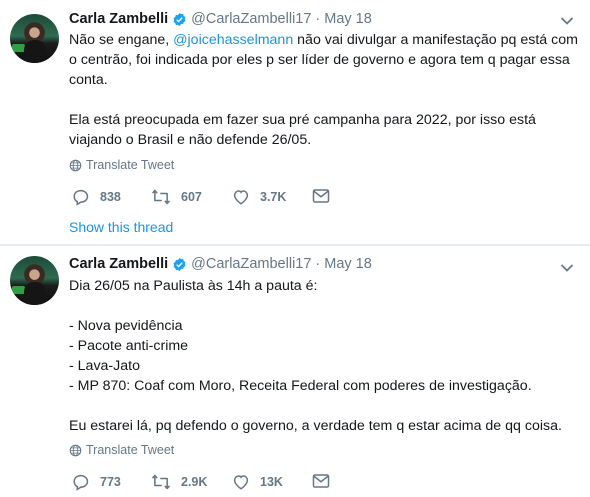 The image size is (590, 497). I want to click on reply-button: 773, so click(96, 482).